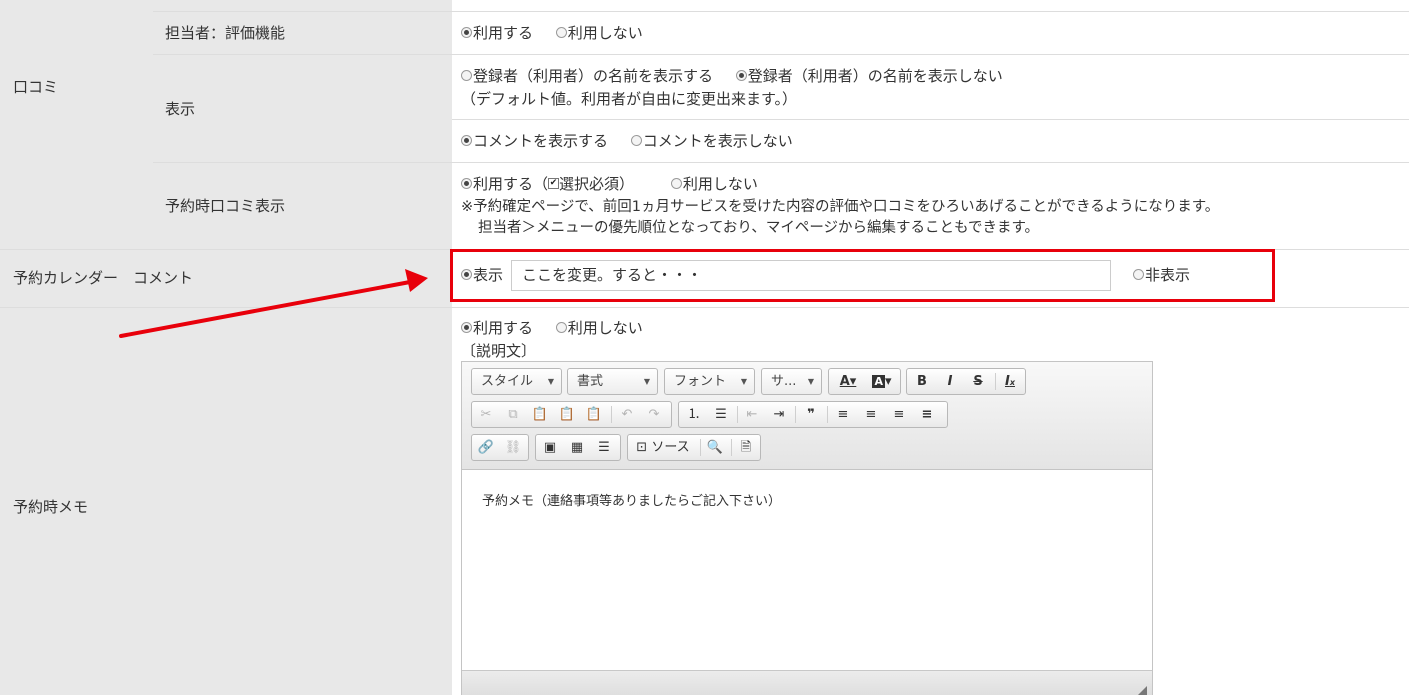 The height and width of the screenshot is (695, 1409). What do you see at coordinates (513, 447) in the screenshot?
I see `unlink-icon: ⛓` at bounding box center [513, 447].